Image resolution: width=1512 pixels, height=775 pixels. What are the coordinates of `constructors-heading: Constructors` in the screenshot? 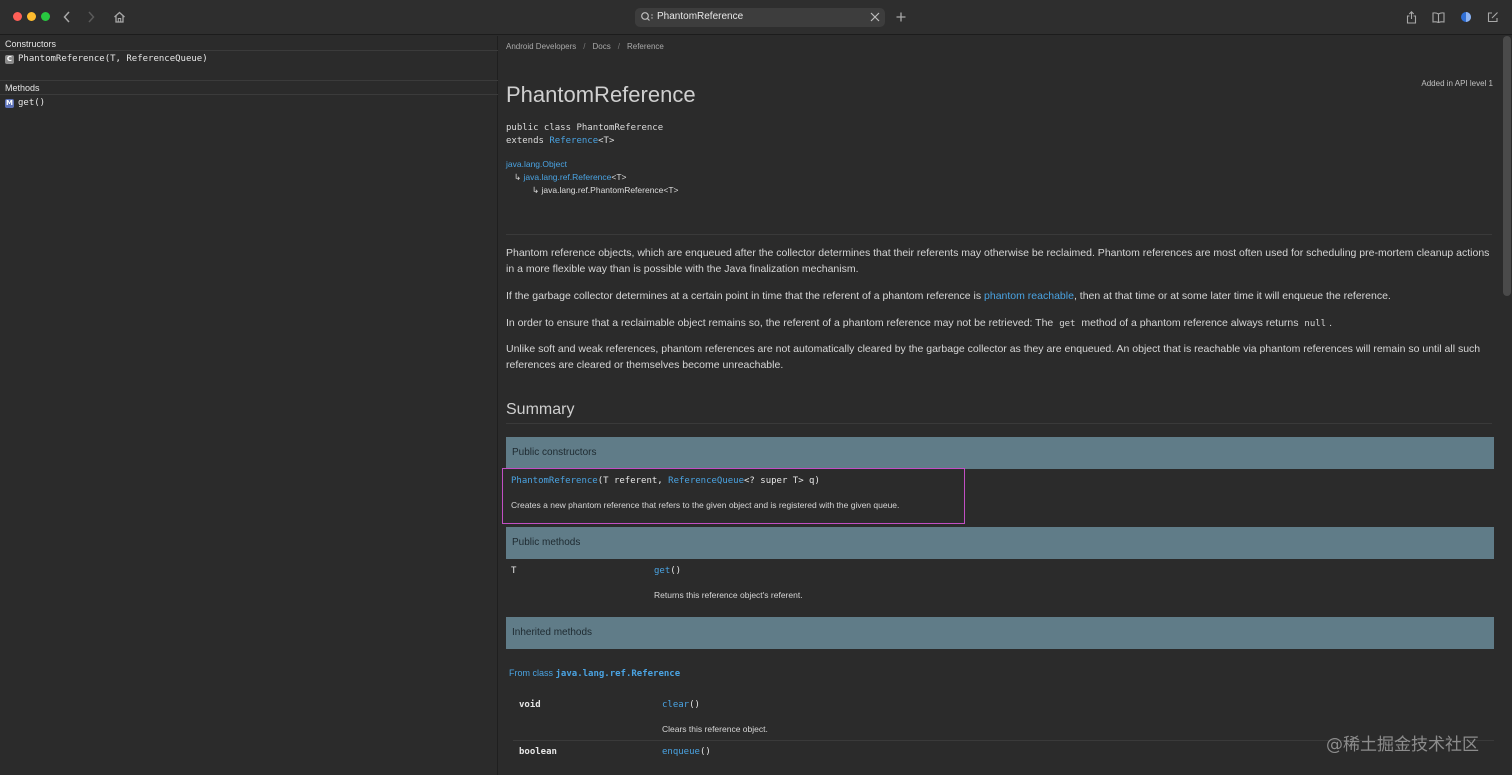 It's located at (31, 44).